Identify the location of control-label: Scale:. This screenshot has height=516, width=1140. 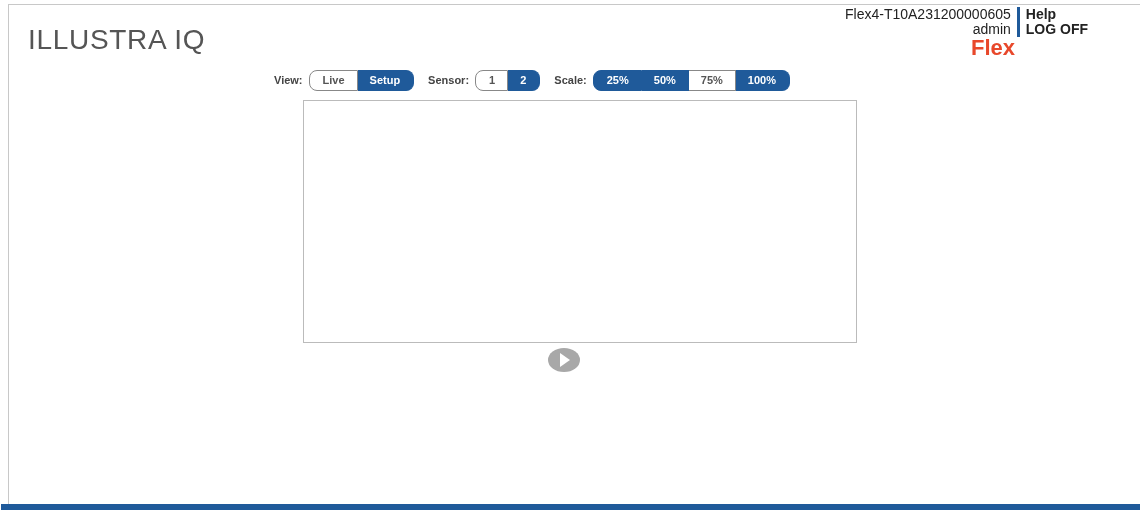
(570, 80).